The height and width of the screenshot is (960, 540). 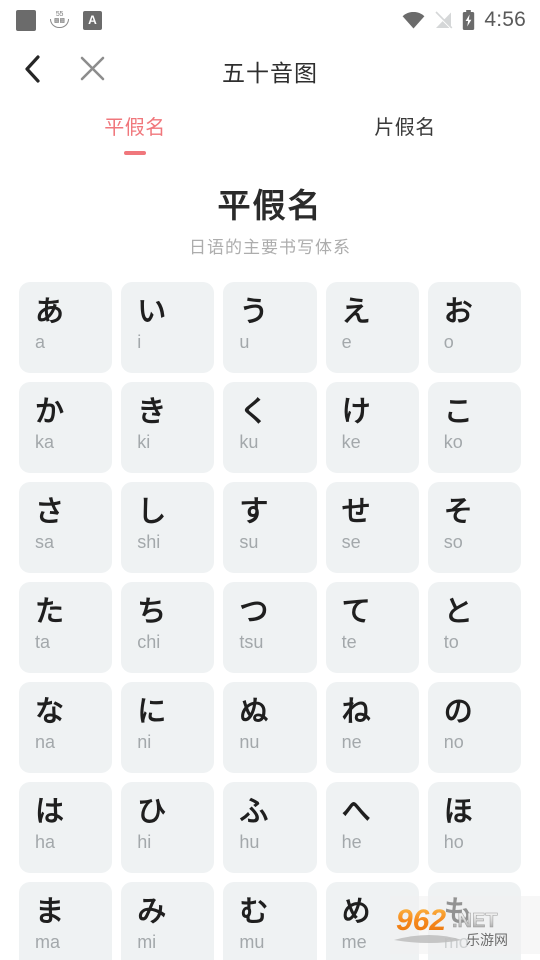 What do you see at coordinates (270, 20) in the screenshot?
I see `status-bar: 55 ▩▩ A 4:56` at bounding box center [270, 20].